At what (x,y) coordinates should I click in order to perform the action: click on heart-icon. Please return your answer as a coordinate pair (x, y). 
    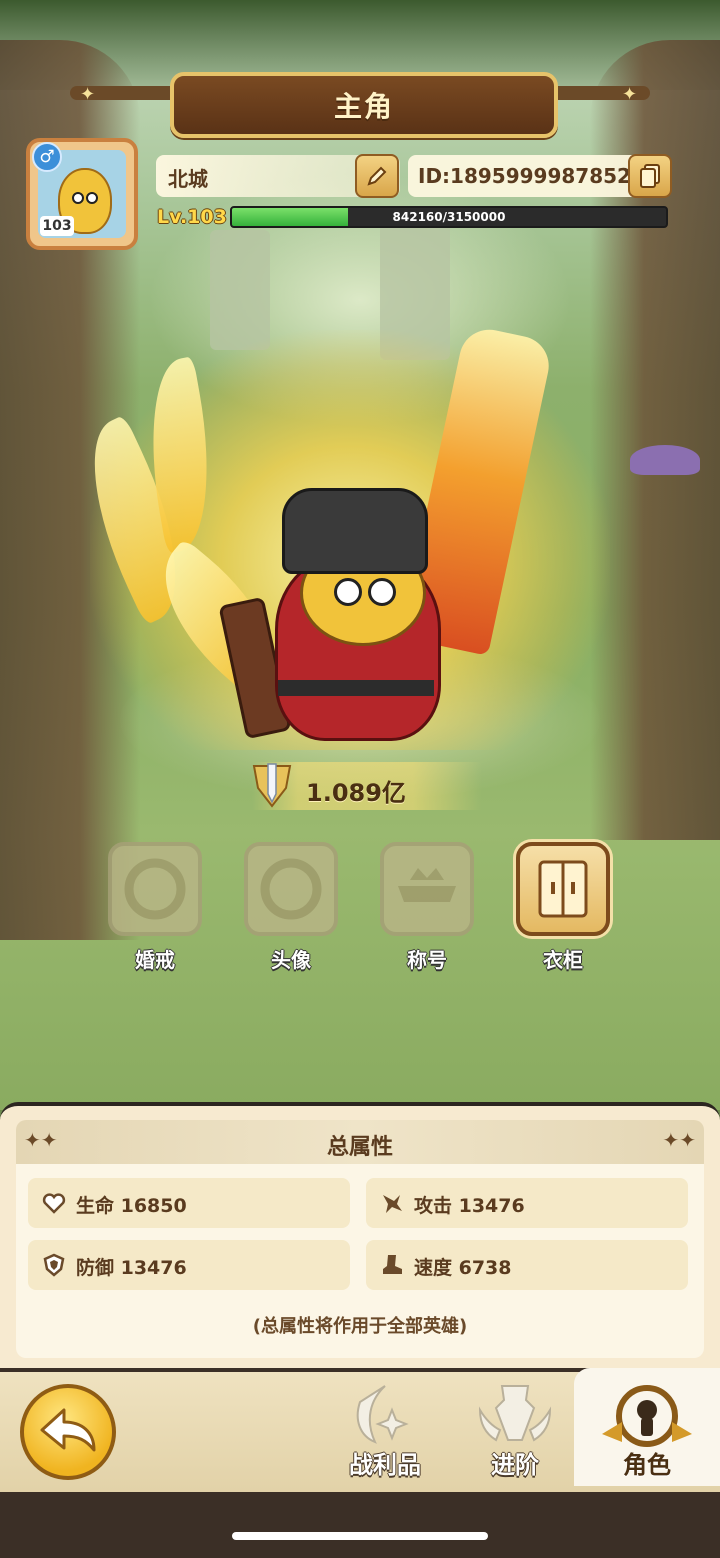
    Looking at the image, I should click on (54, 1203).